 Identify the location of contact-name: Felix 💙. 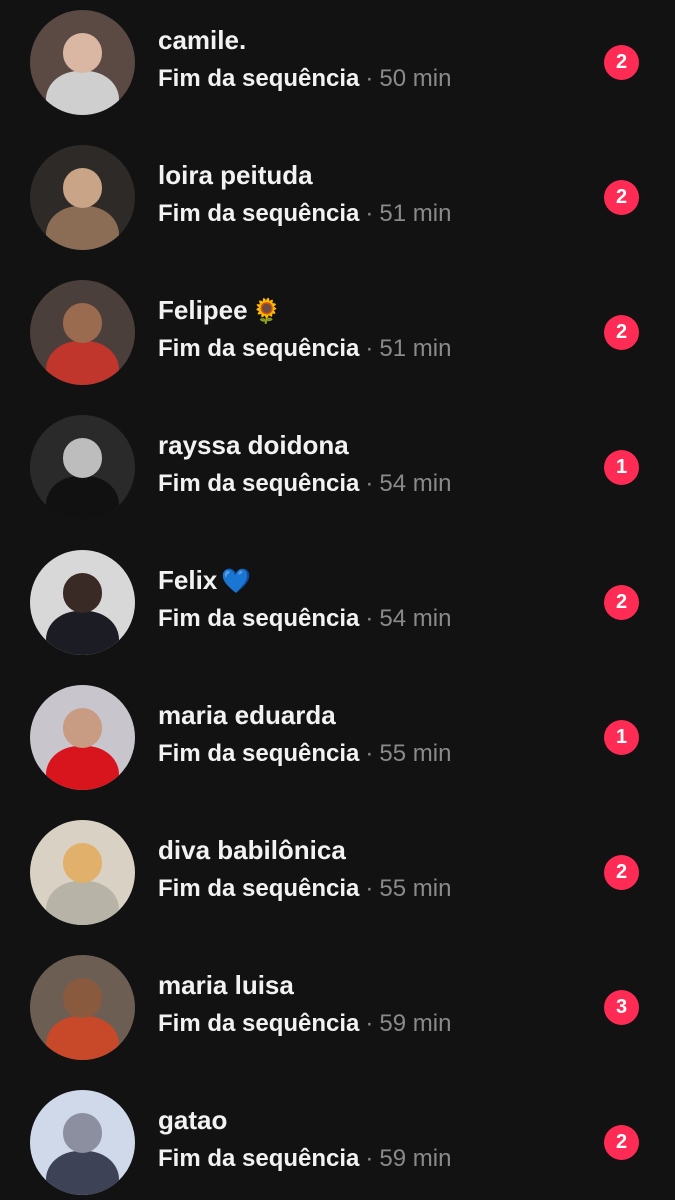
(204, 580).